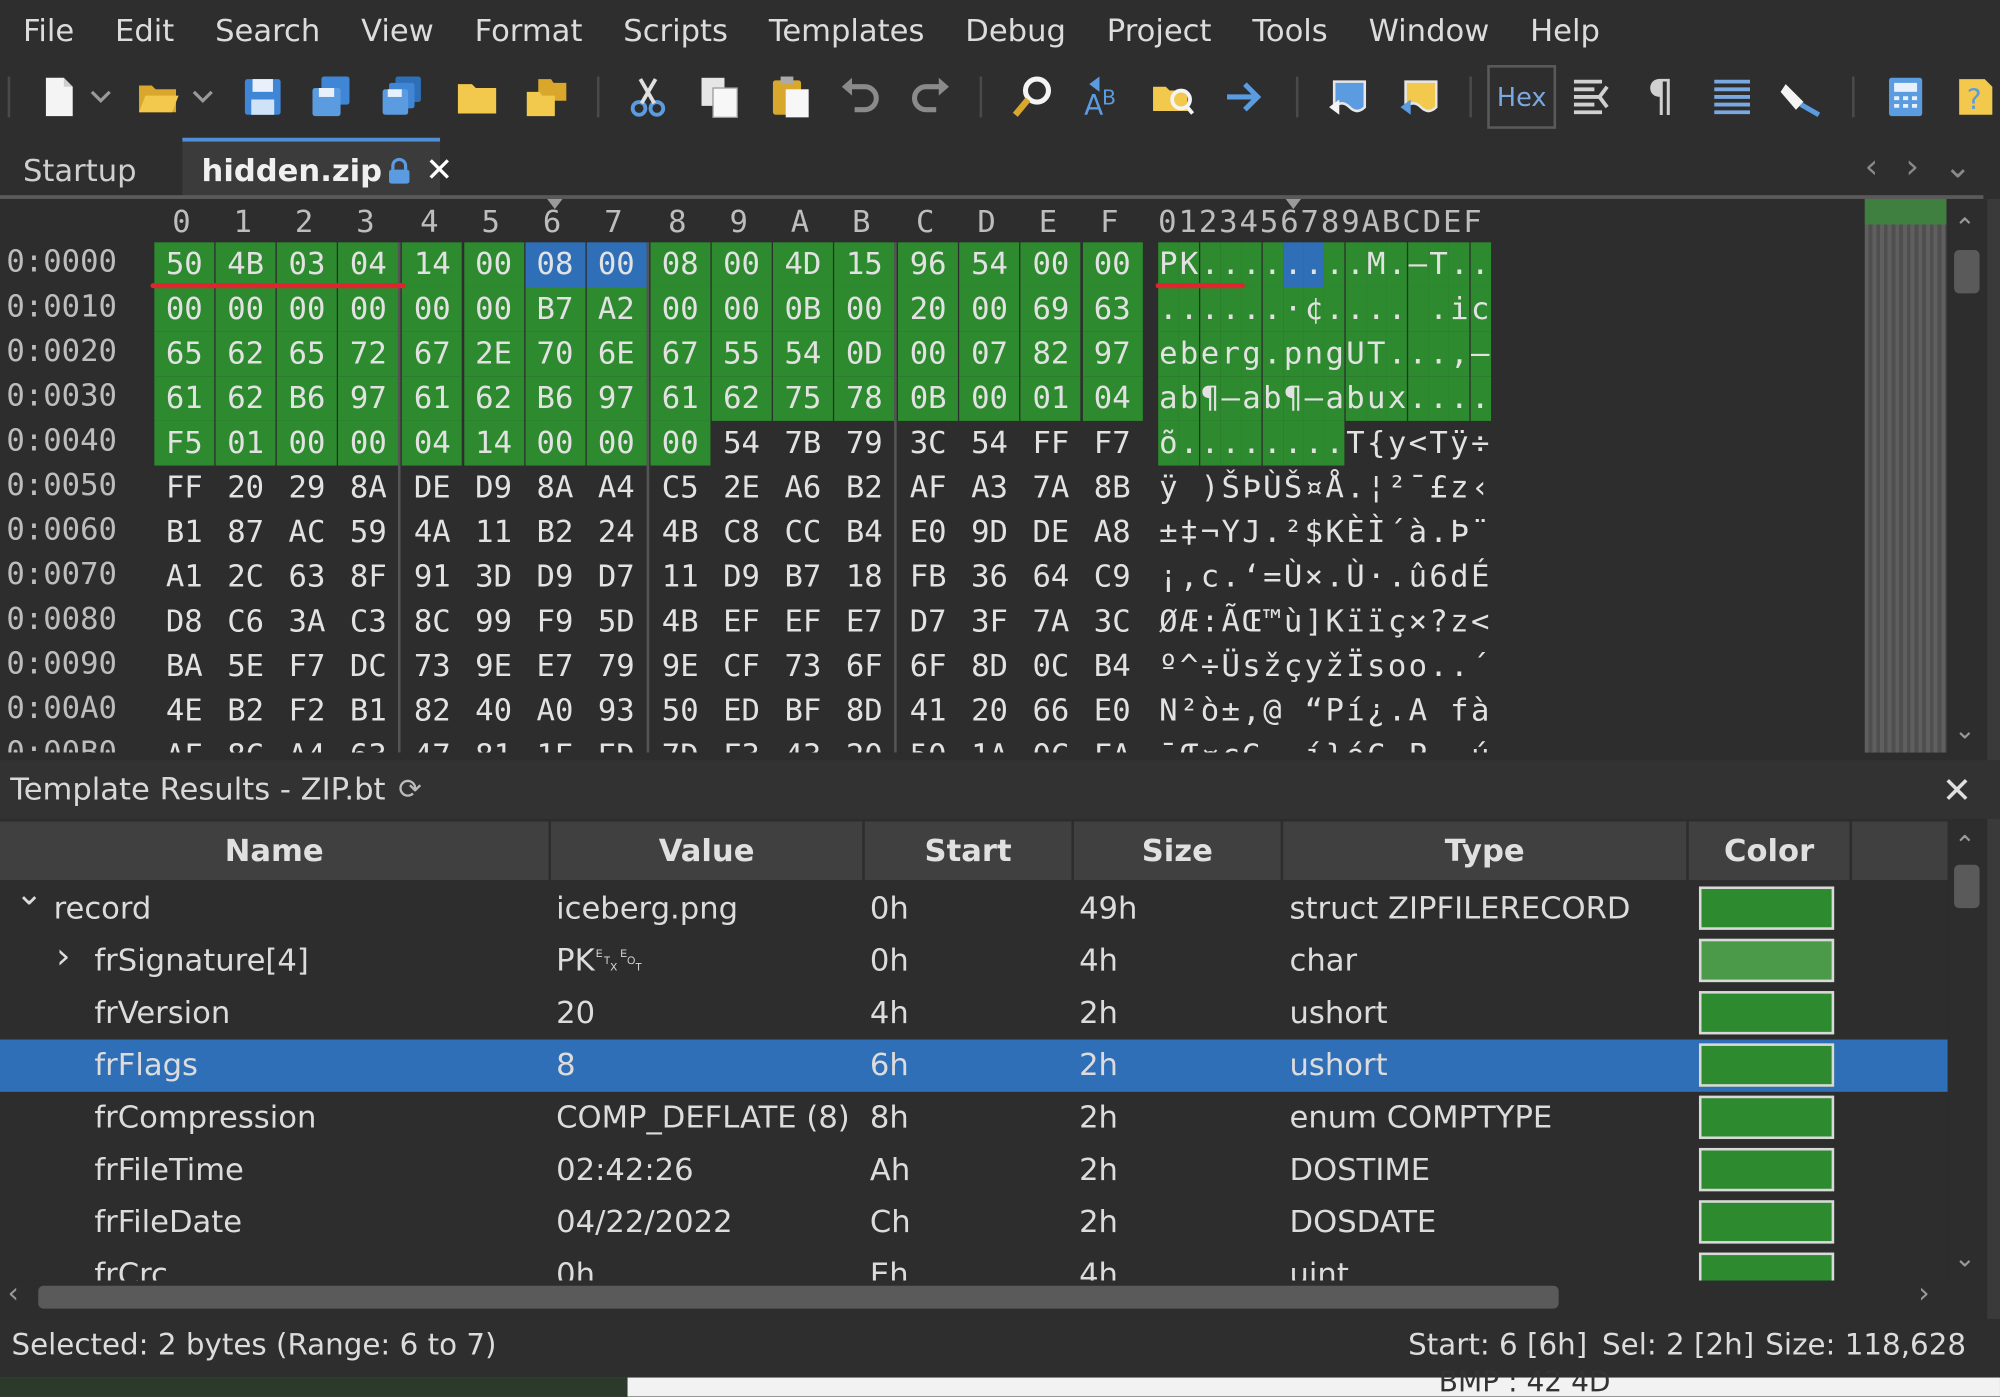  Describe the element at coordinates (990, 742) in the screenshot. I see `hex-byte: 1A` at that location.